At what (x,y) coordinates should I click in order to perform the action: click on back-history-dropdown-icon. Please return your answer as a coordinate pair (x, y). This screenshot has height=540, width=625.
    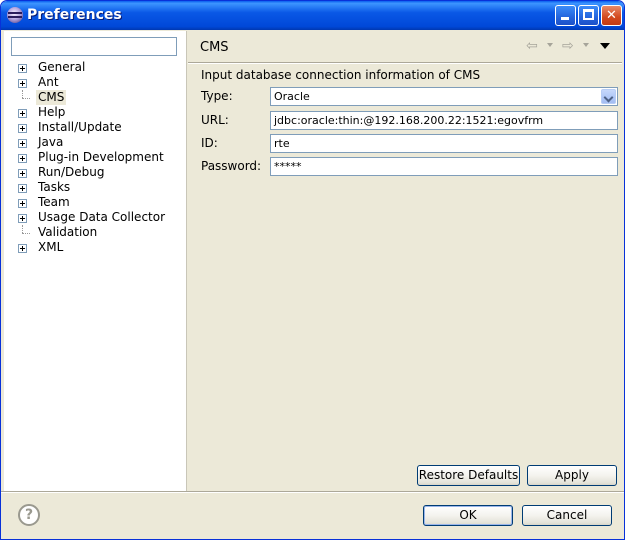
    Looking at the image, I should click on (550, 45).